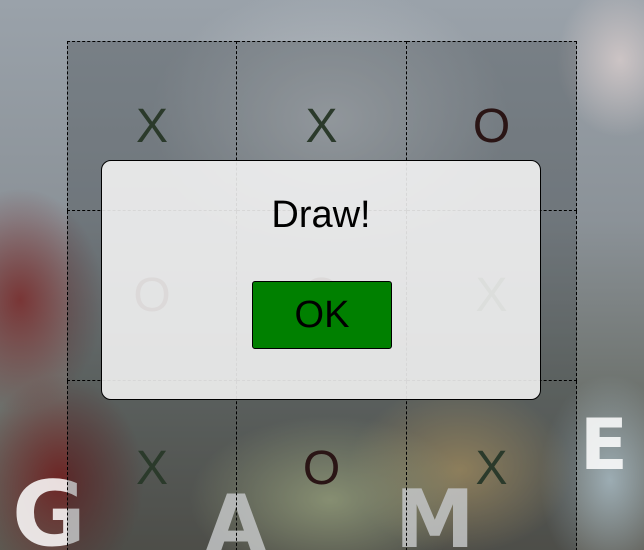  I want to click on background-letter-e: E, so click(604, 445).